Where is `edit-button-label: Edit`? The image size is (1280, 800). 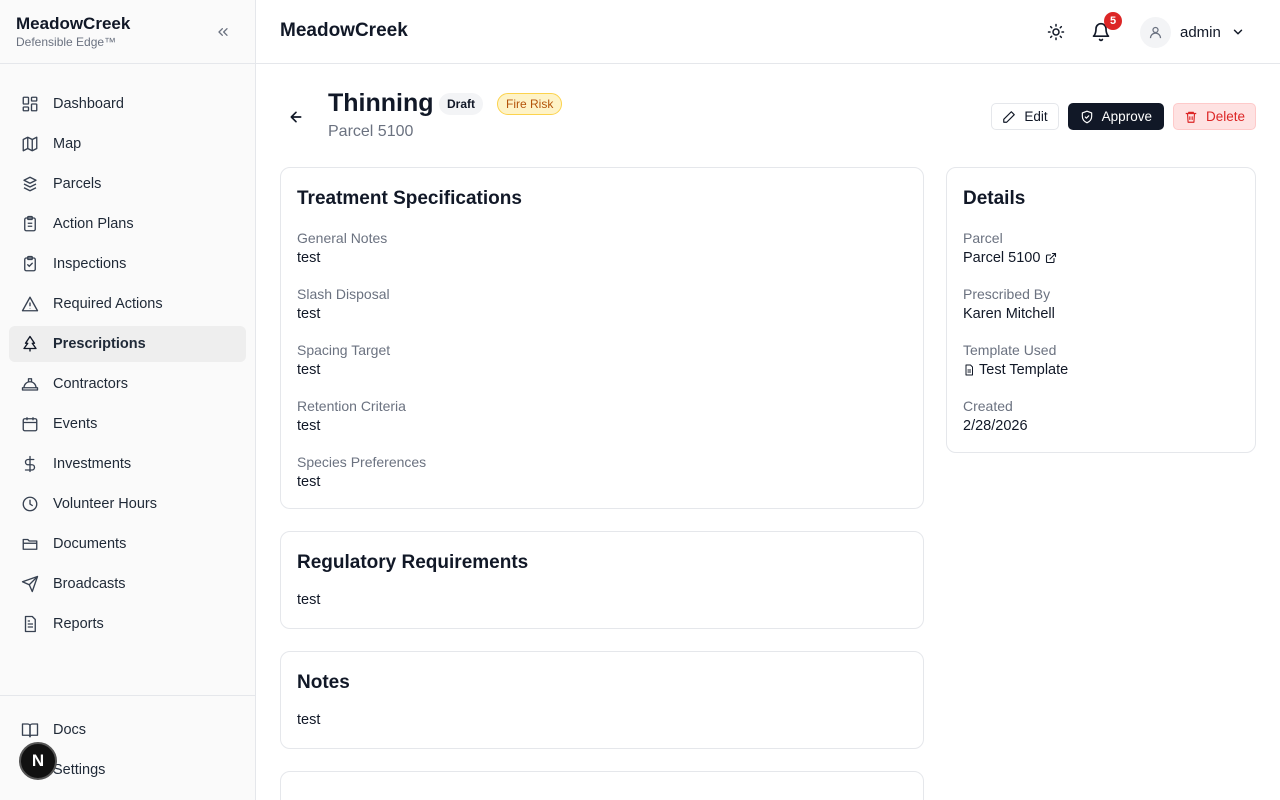 edit-button-label: Edit is located at coordinates (1036, 116).